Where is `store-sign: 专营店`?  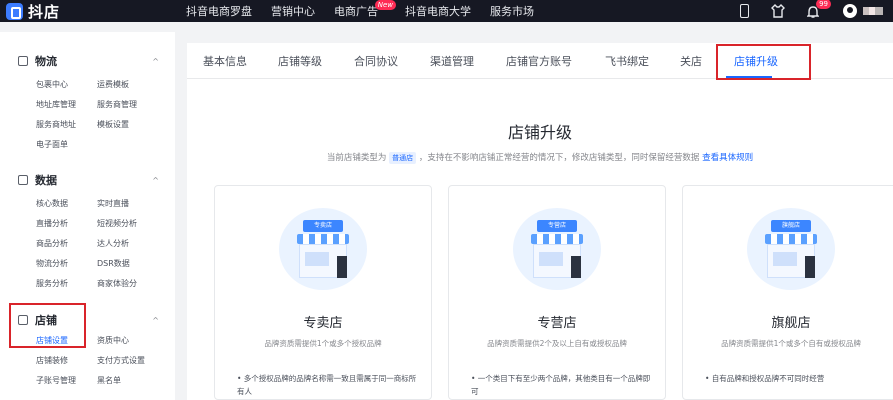
store-sign: 专营店 is located at coordinates (557, 226).